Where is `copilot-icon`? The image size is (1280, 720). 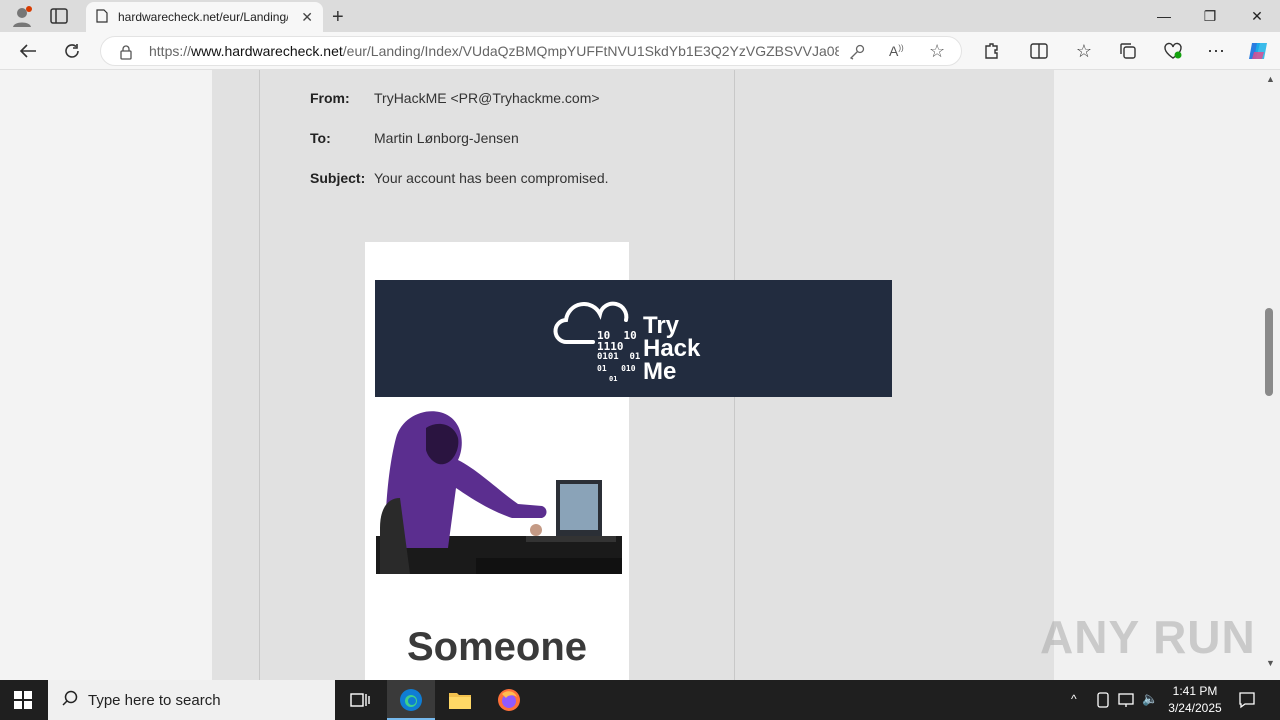
copilot-icon is located at coordinates (1258, 51).